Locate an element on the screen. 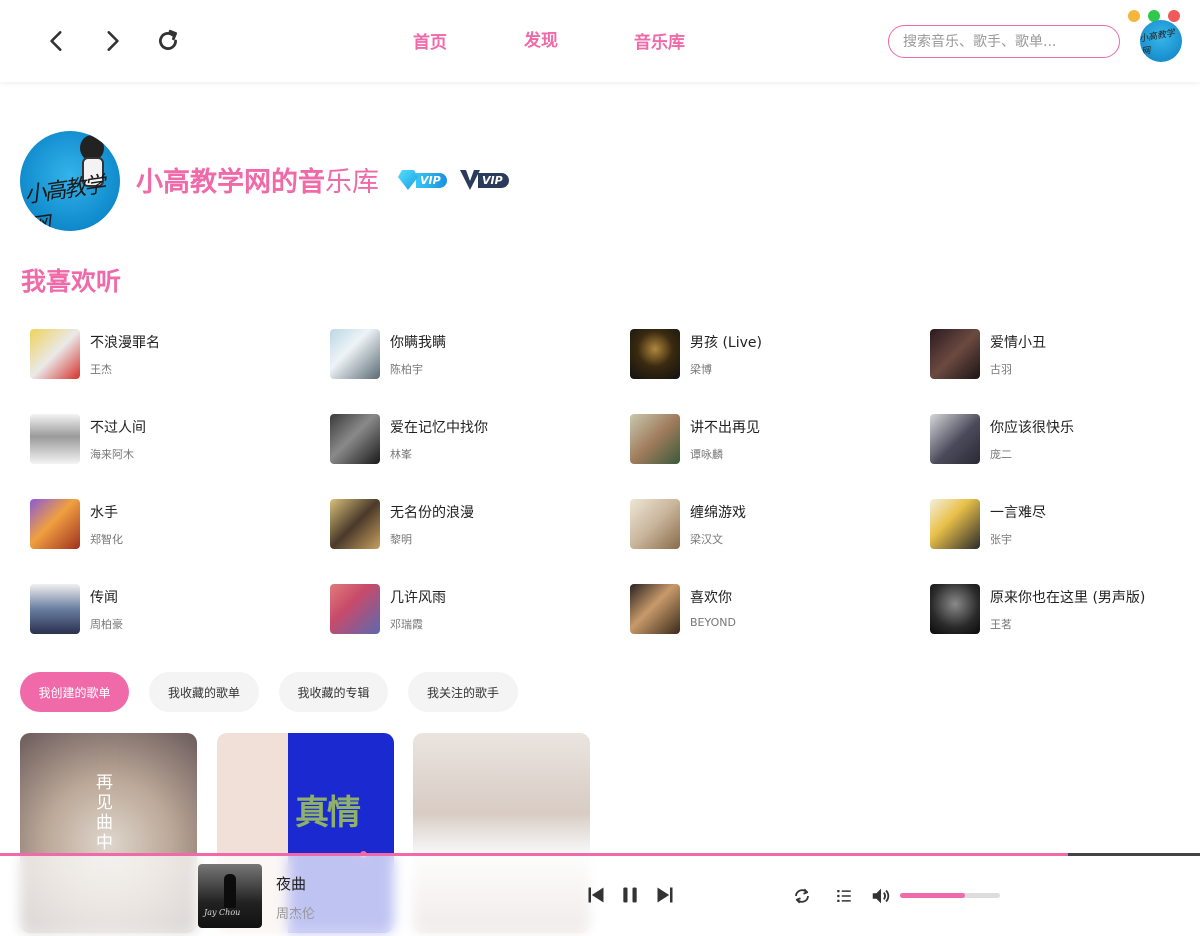 This screenshot has height=936, width=1200. song-title: 原来你也在这里 (男声版) is located at coordinates (1068, 598).